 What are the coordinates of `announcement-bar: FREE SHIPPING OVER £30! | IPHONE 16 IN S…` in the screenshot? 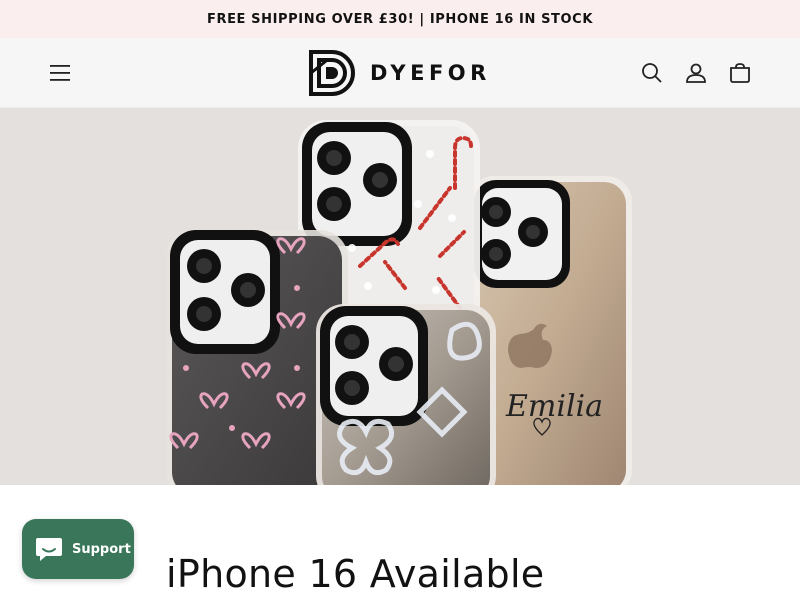 It's located at (400, 19).